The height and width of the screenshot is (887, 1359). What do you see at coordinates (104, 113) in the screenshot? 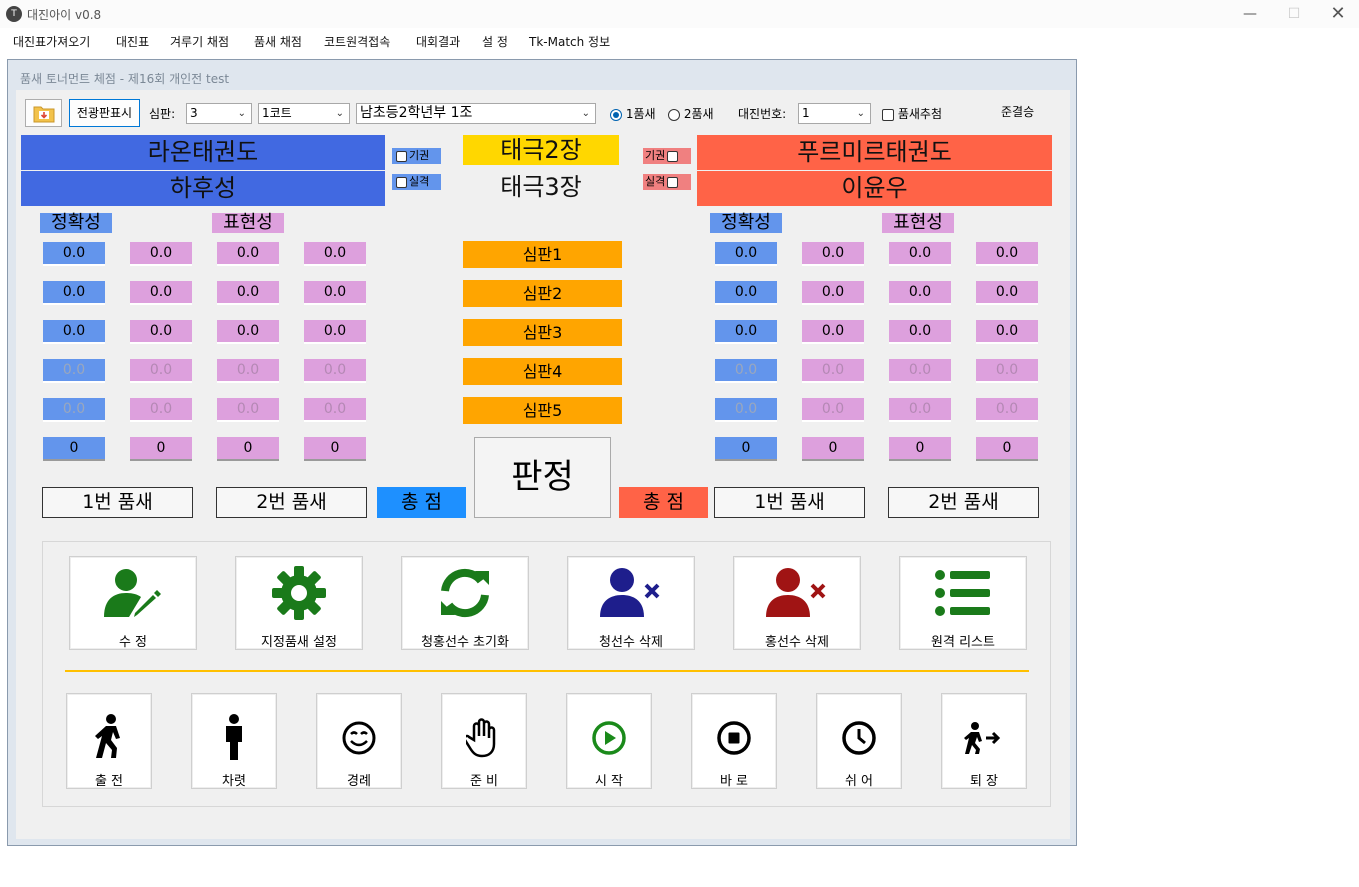
I see `scoreboard-display-button: 전광판표시` at bounding box center [104, 113].